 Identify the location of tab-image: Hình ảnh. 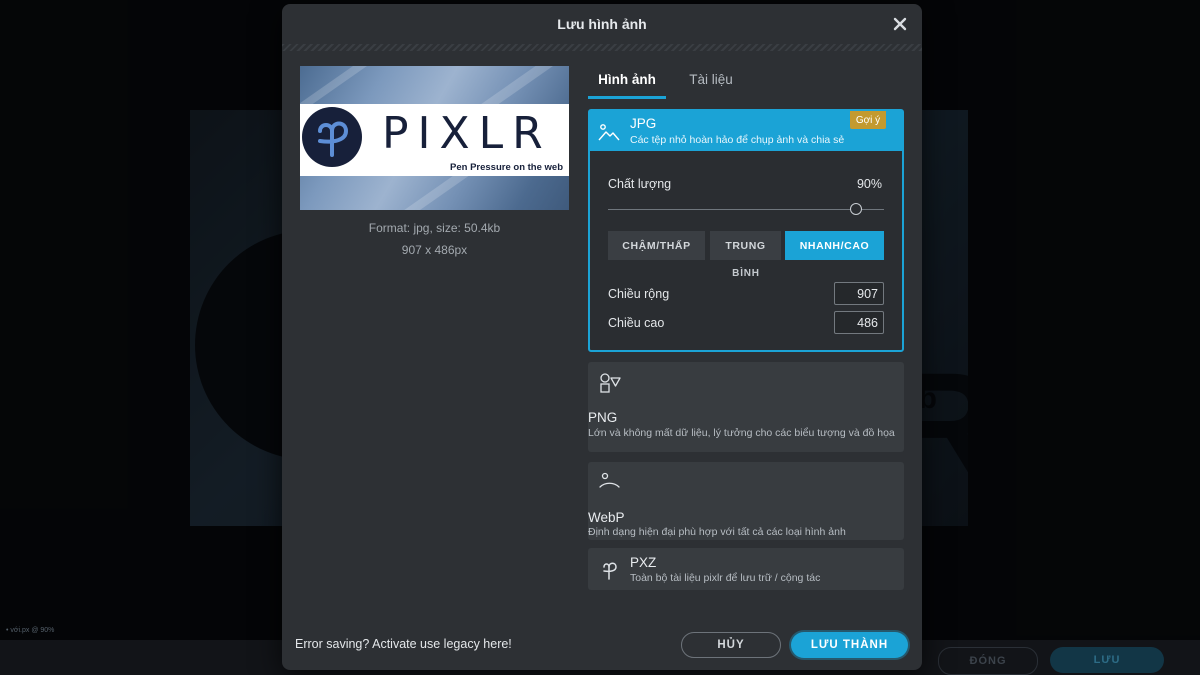
(627, 80).